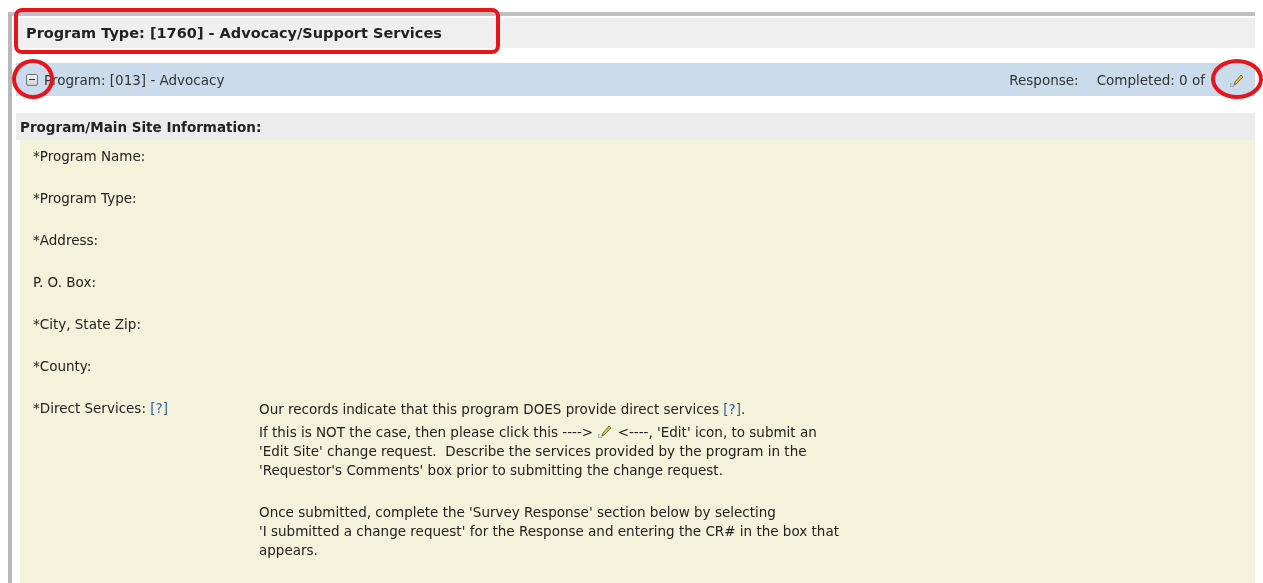  I want to click on collapse-toggle, so click(32, 79).